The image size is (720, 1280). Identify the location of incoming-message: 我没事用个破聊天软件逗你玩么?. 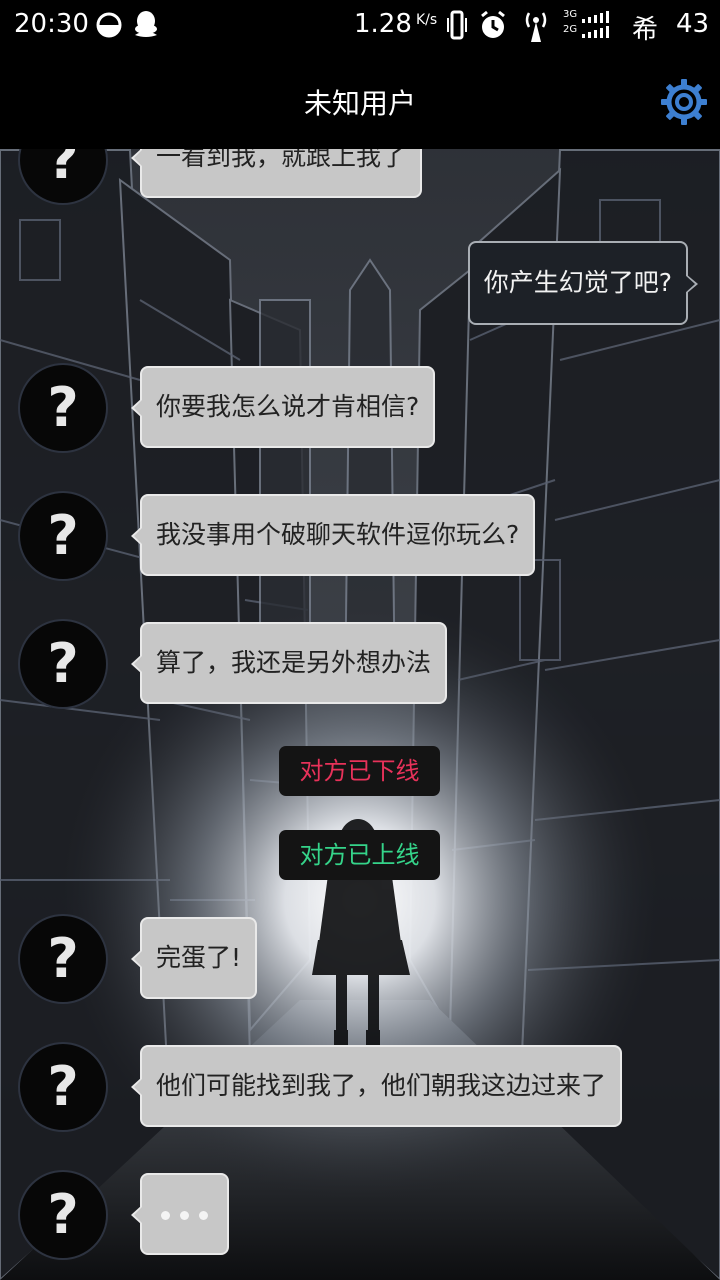
(333, 535).